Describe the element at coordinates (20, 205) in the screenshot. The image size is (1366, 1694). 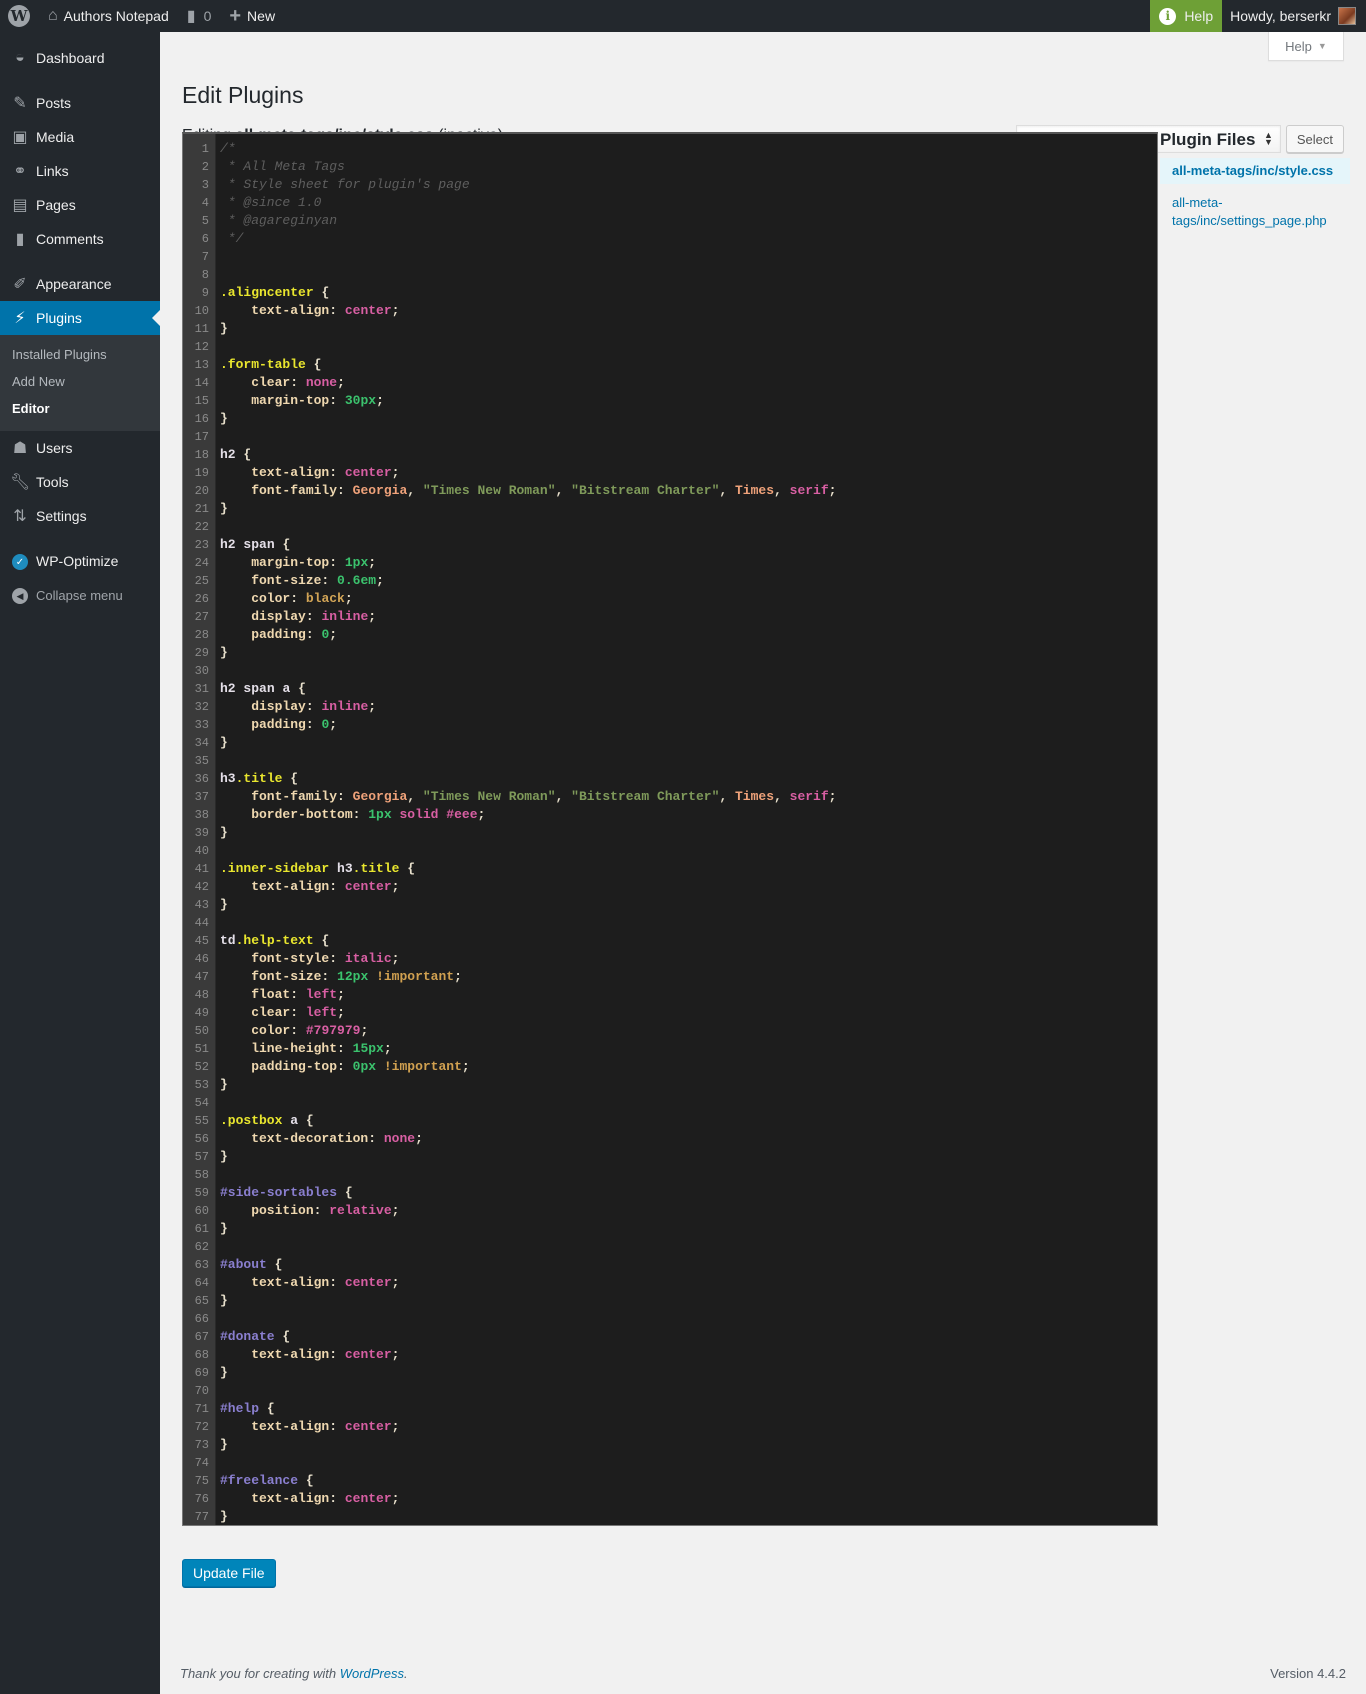
I see `pages-icon: ▤` at that location.